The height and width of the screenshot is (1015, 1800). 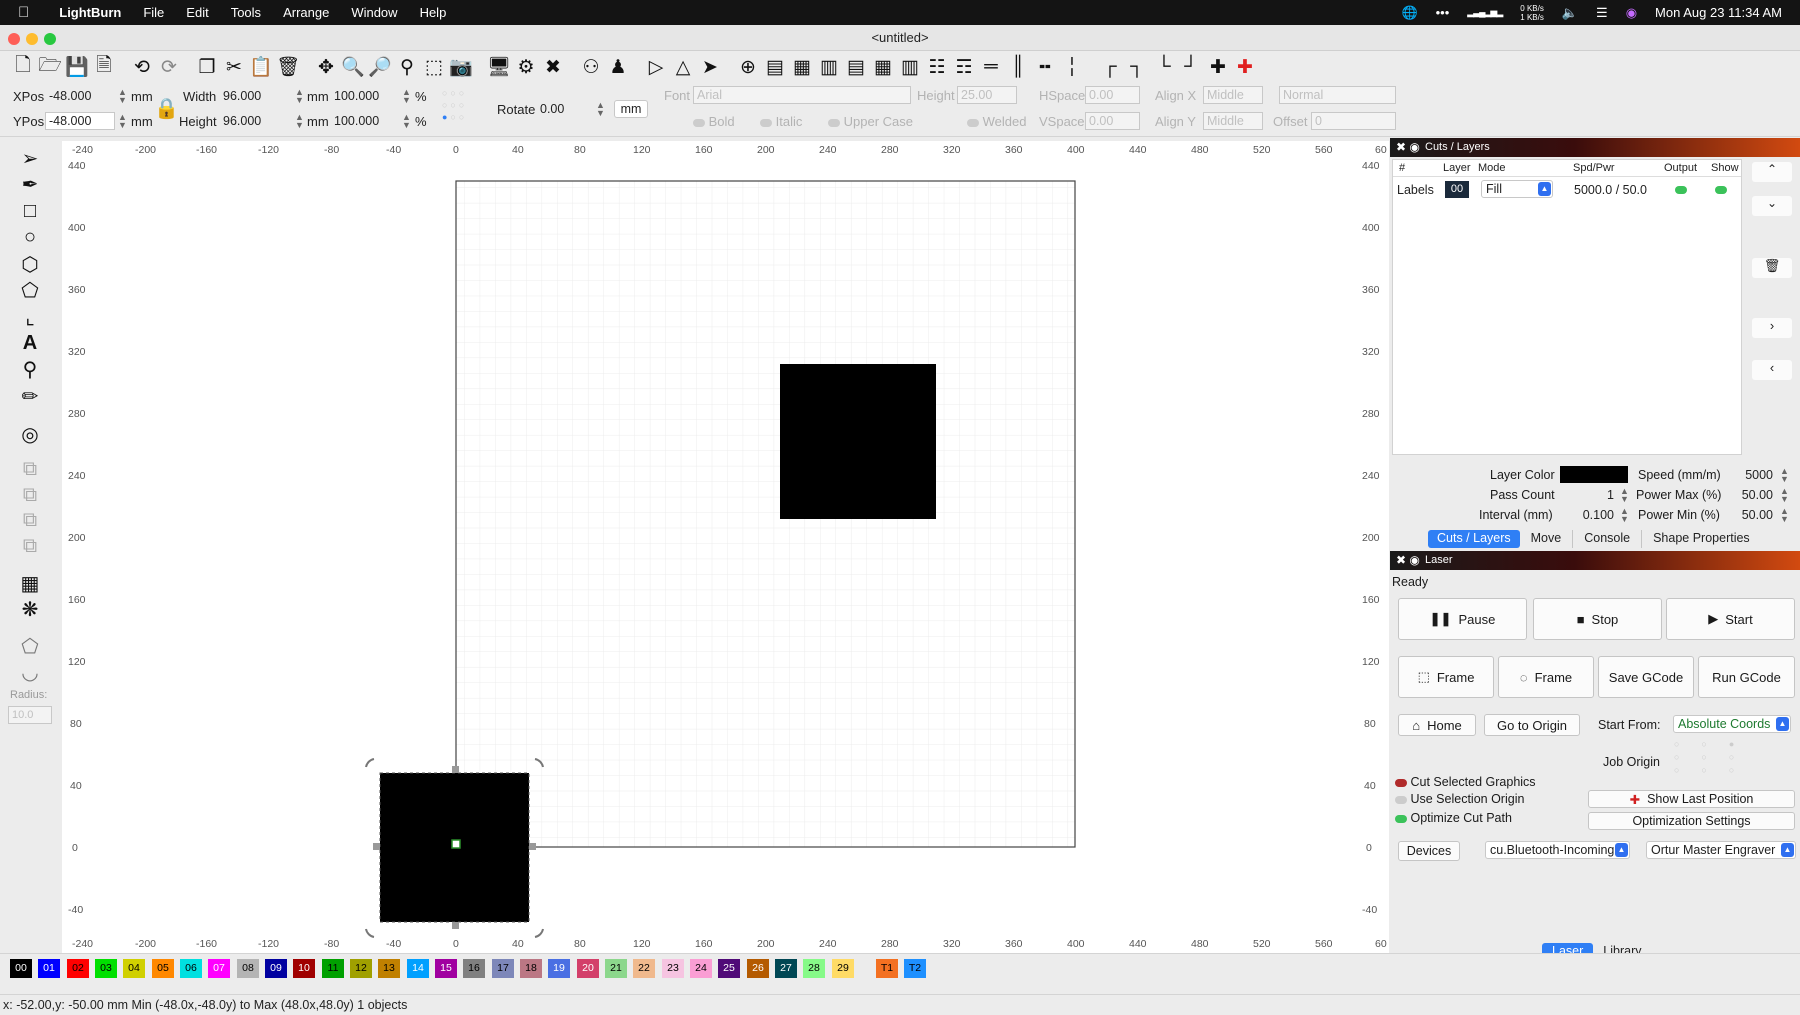 I want to click on cpu-meter-icon: ▂▃▄▂▅▂, so click(x=1484, y=12).